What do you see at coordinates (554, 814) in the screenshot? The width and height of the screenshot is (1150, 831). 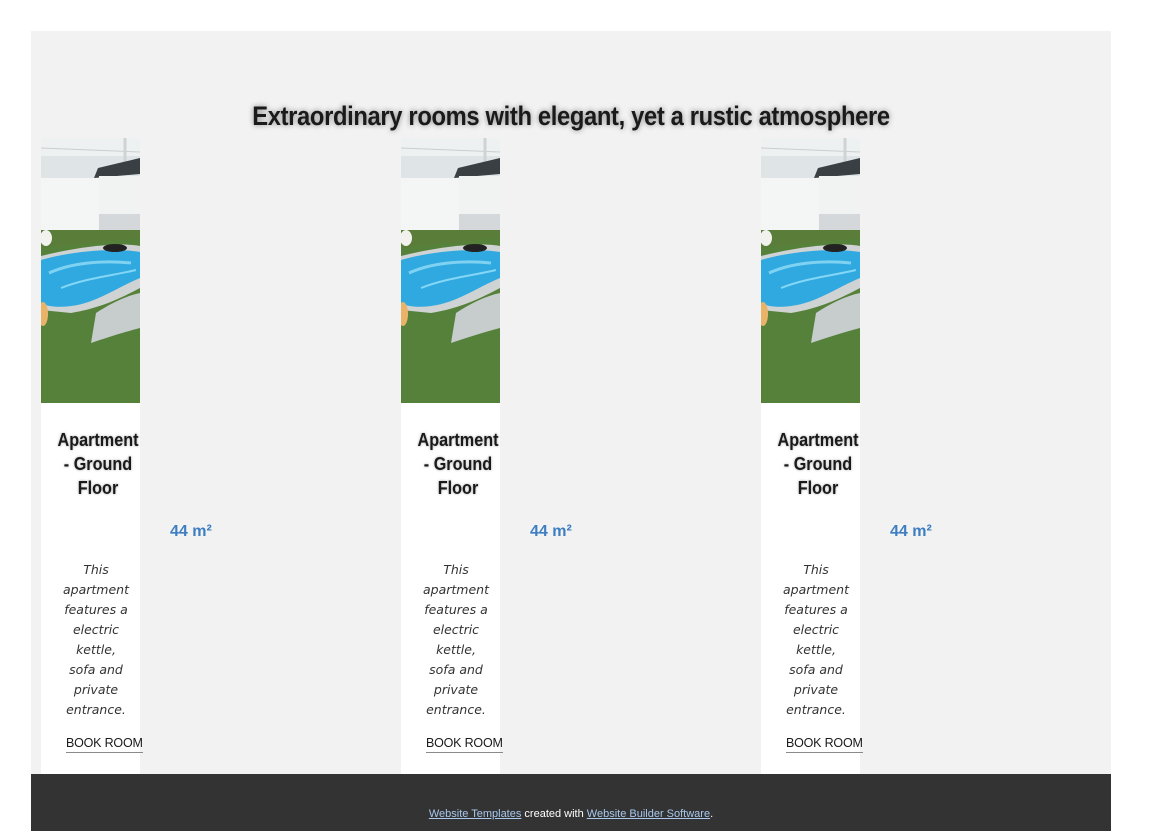 I see `footer-middle-text: created with` at bounding box center [554, 814].